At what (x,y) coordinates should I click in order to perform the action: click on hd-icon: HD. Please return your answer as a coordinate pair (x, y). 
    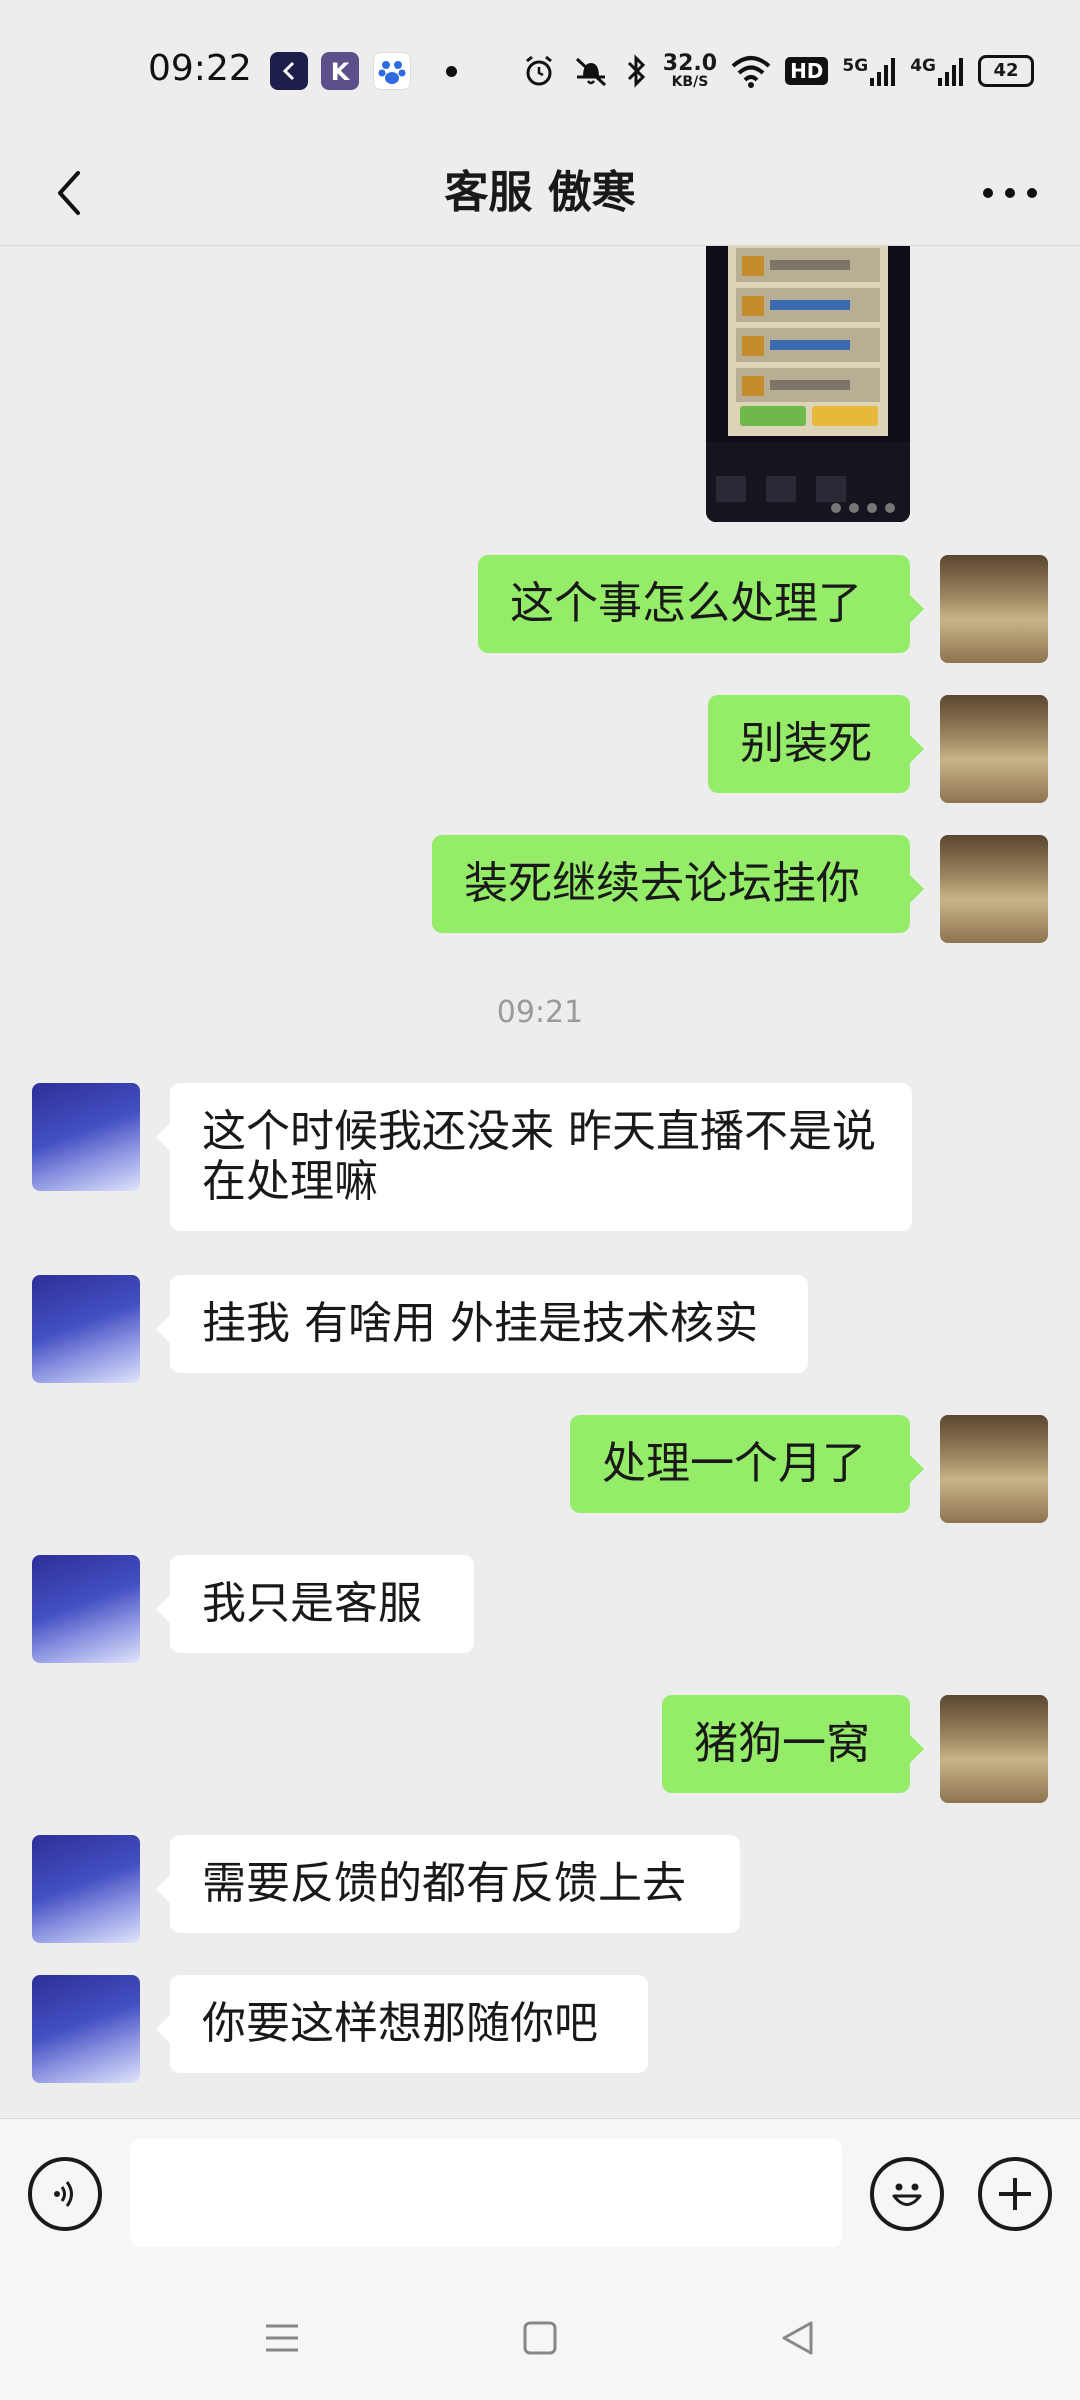
    Looking at the image, I should click on (807, 71).